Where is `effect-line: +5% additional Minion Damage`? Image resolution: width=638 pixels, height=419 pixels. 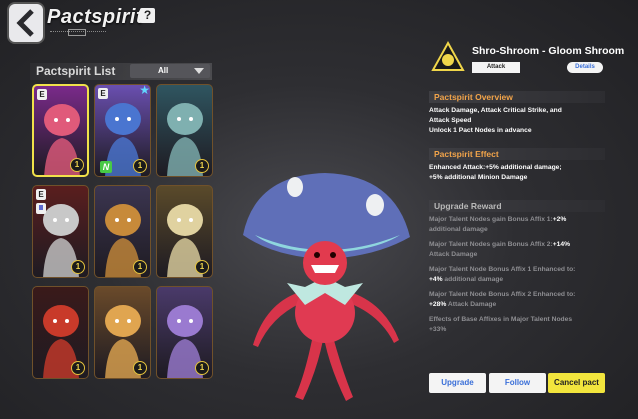
effect-line: +5% additional Minion Damage is located at coordinates (478, 177).